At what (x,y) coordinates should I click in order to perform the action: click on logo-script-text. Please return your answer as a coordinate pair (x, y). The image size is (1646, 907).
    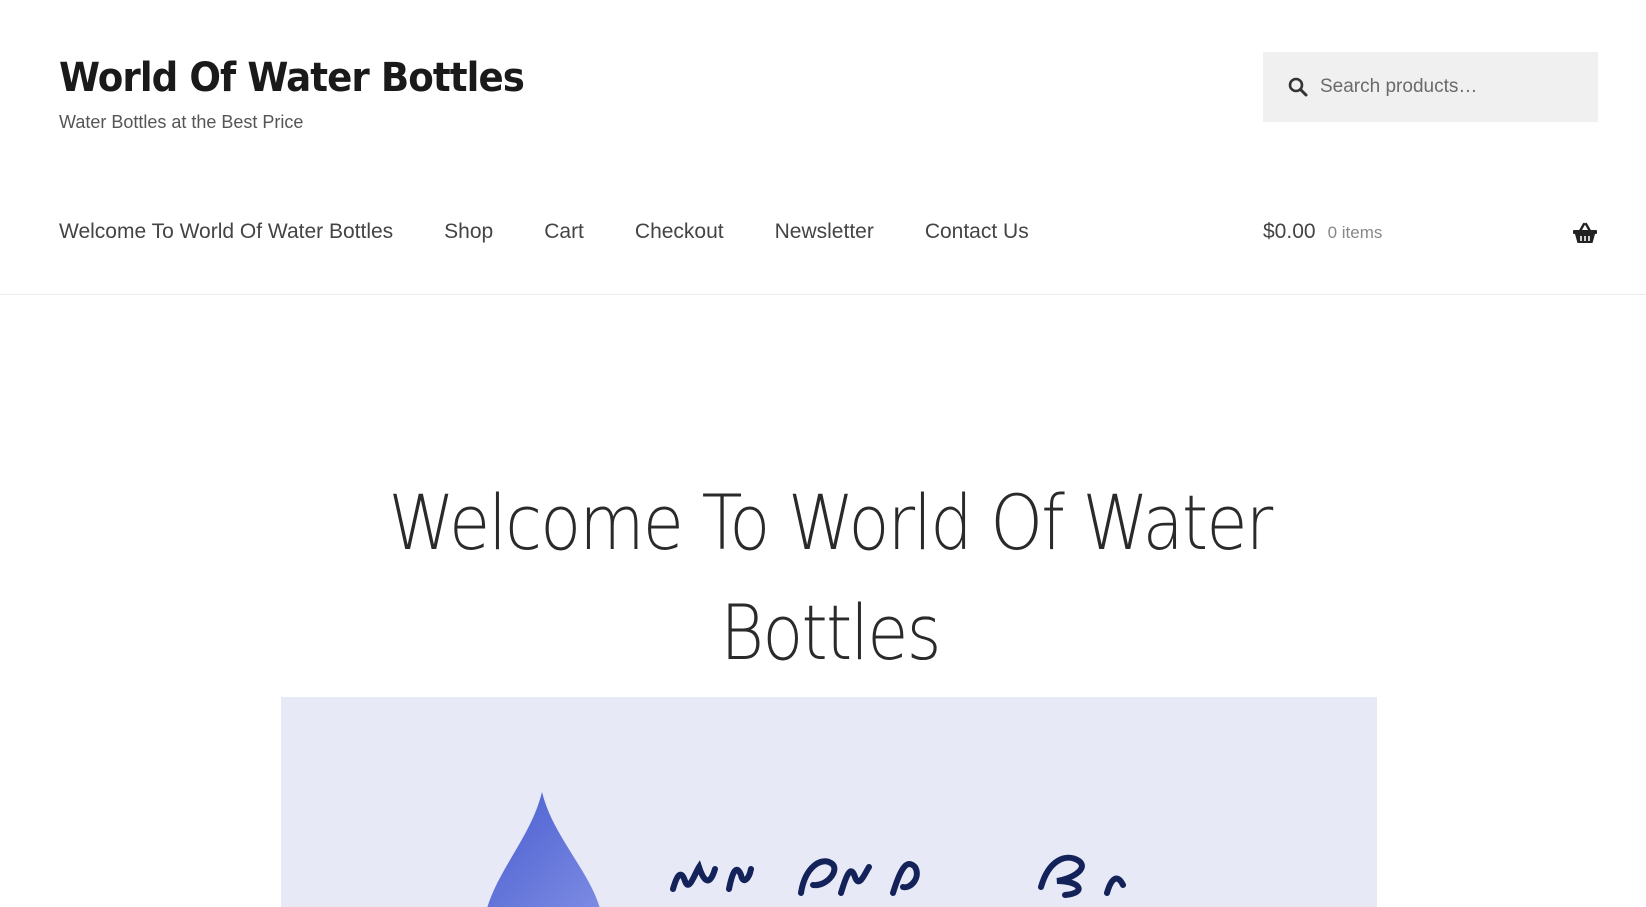
    Looking at the image, I should click on (898, 876).